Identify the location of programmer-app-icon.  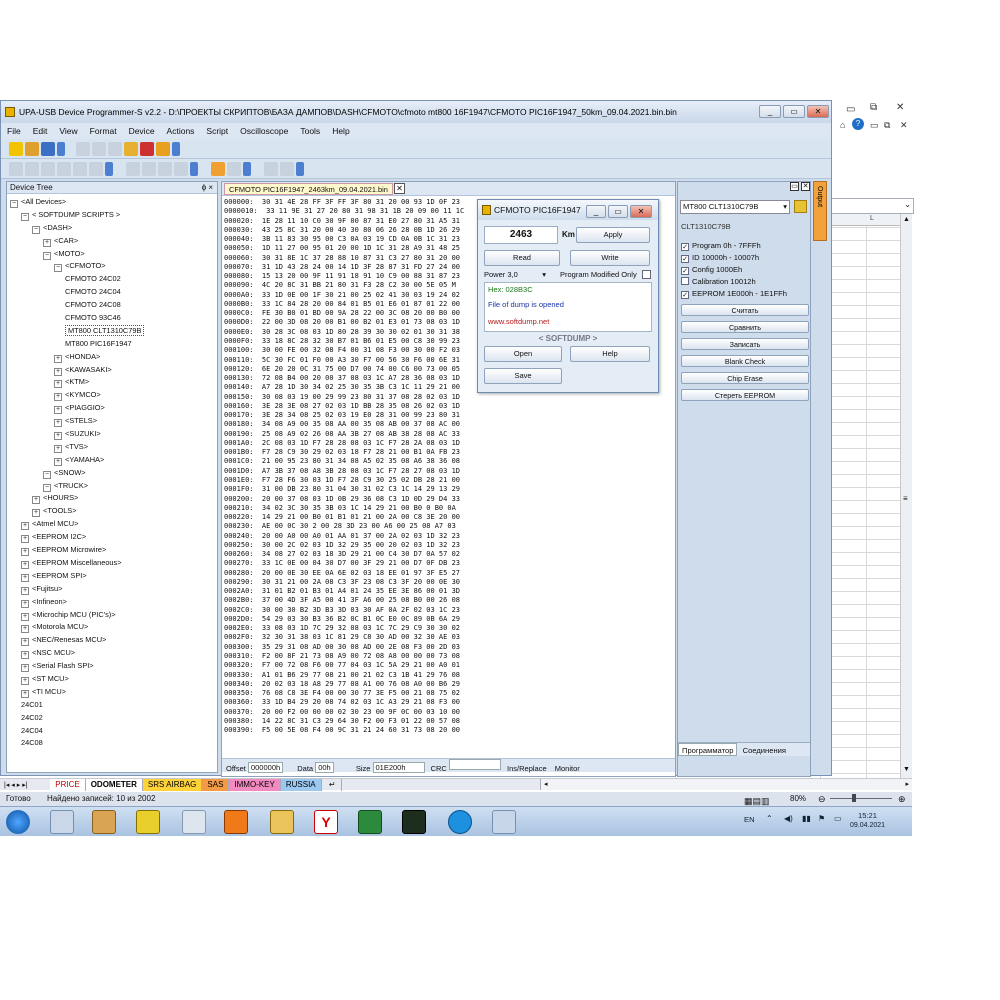
(148, 822).